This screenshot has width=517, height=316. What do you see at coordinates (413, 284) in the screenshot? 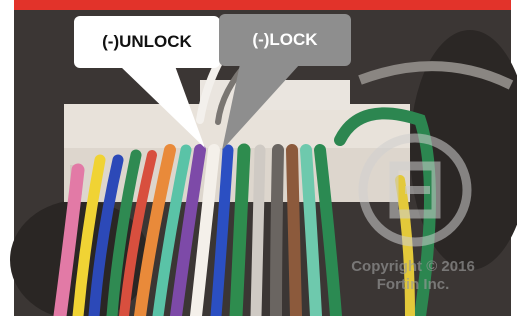
I see `brand-line: Fortin Inc.` at bounding box center [413, 284].